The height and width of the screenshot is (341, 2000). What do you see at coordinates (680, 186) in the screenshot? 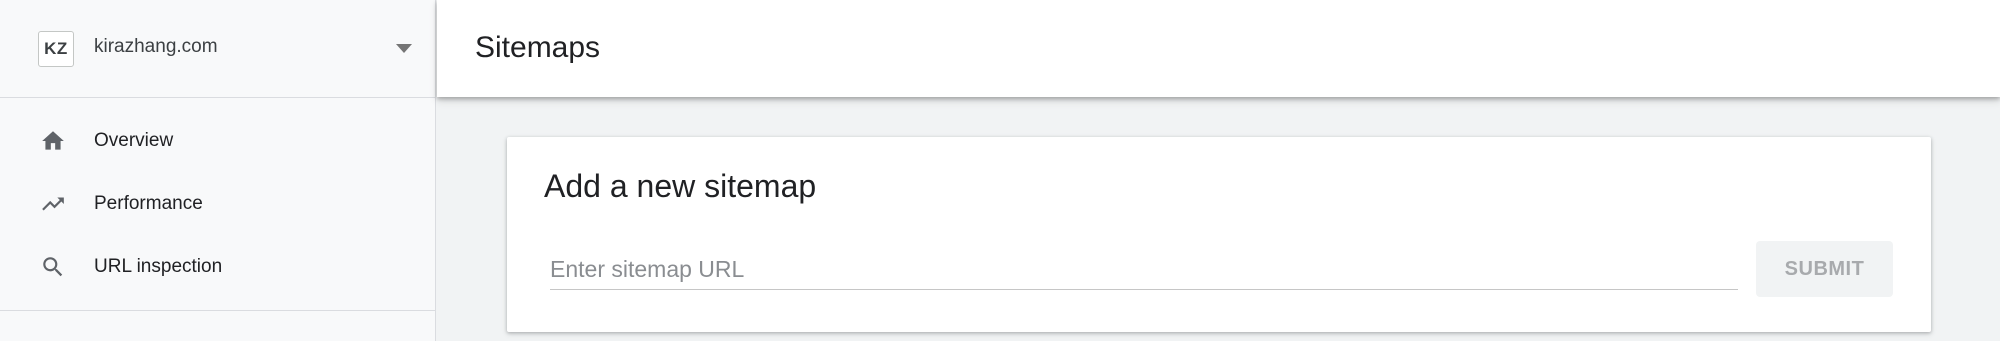
I see `card-title: Add a new sitemap` at bounding box center [680, 186].